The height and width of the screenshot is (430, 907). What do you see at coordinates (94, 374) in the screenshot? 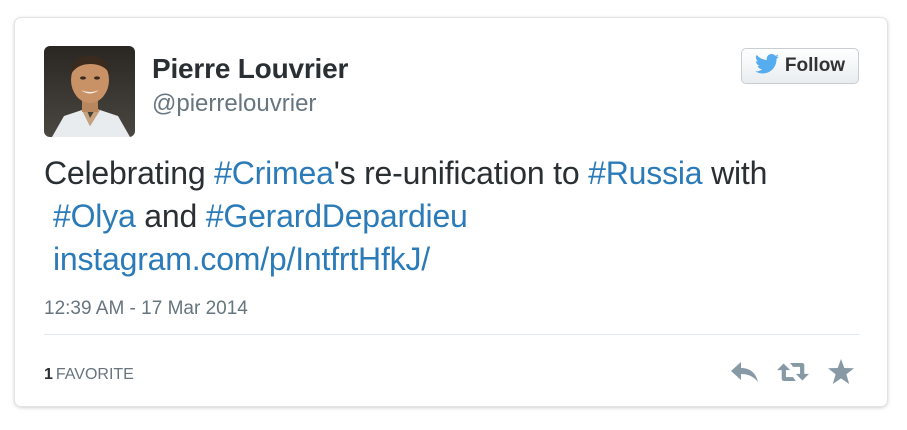
I see `favorite-label: FAVORITE` at bounding box center [94, 374].